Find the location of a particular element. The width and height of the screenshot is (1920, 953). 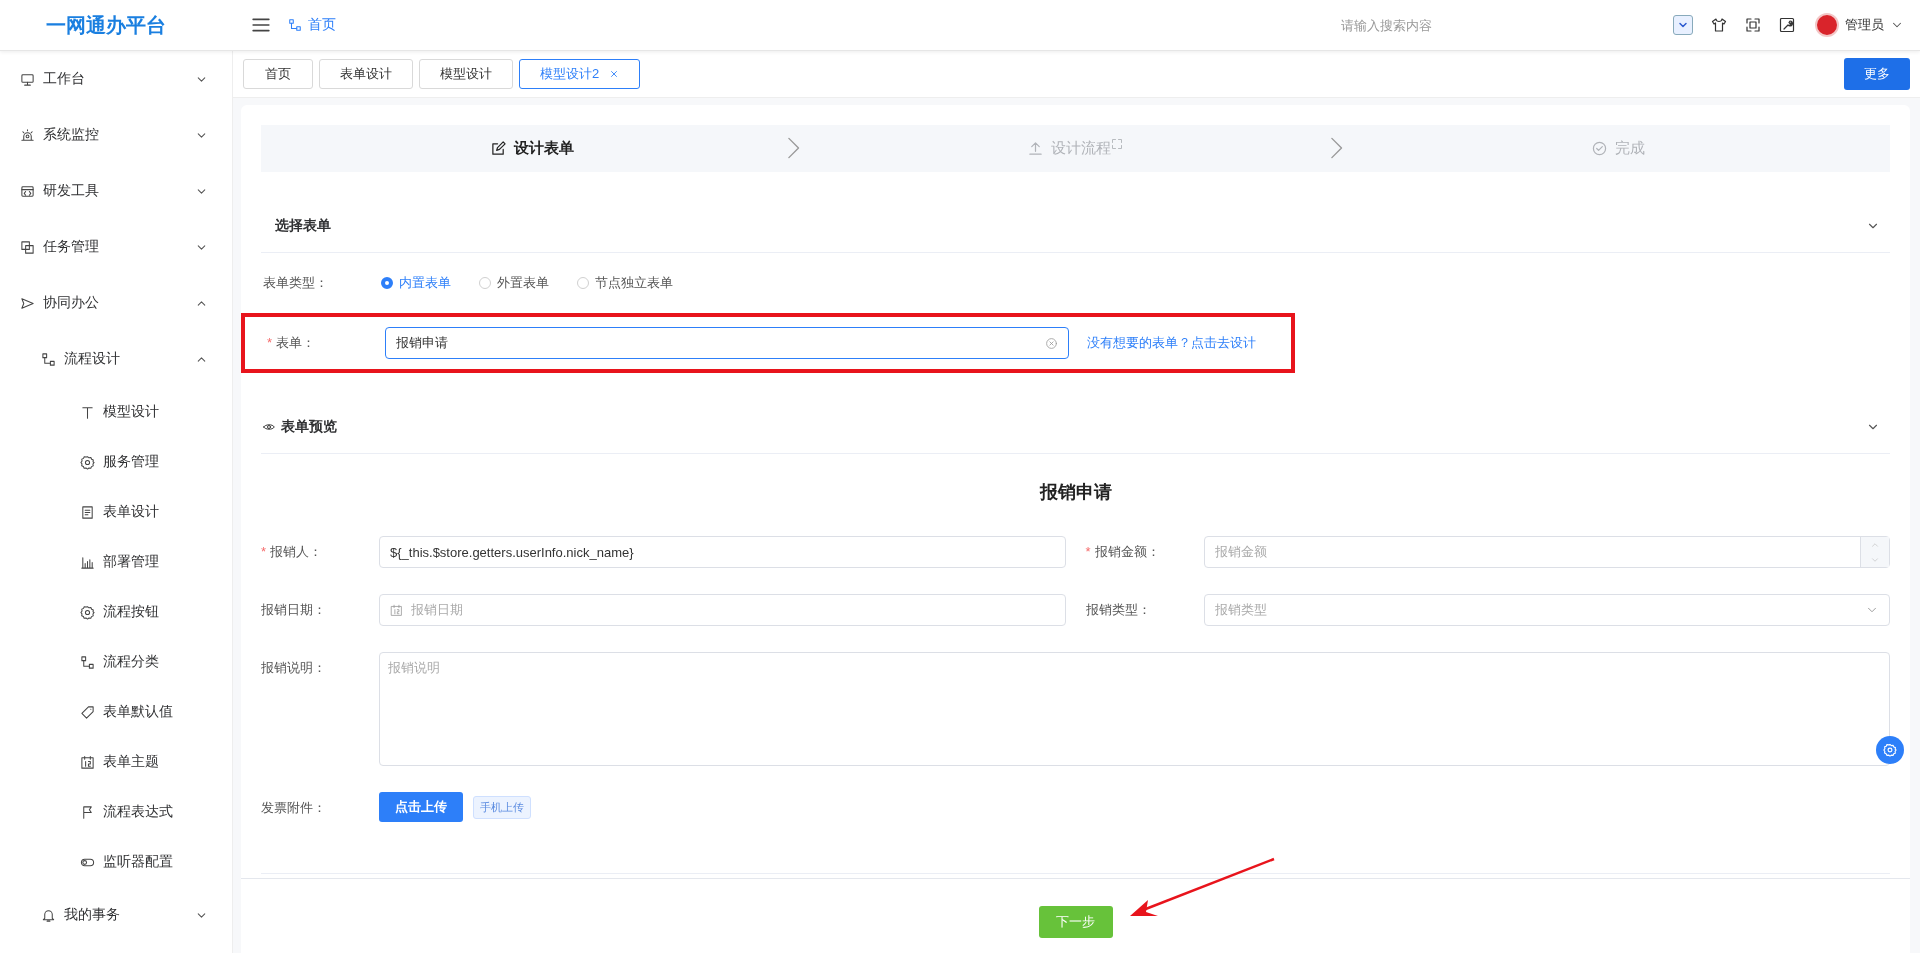

wrench-icon is located at coordinates (1787, 25).